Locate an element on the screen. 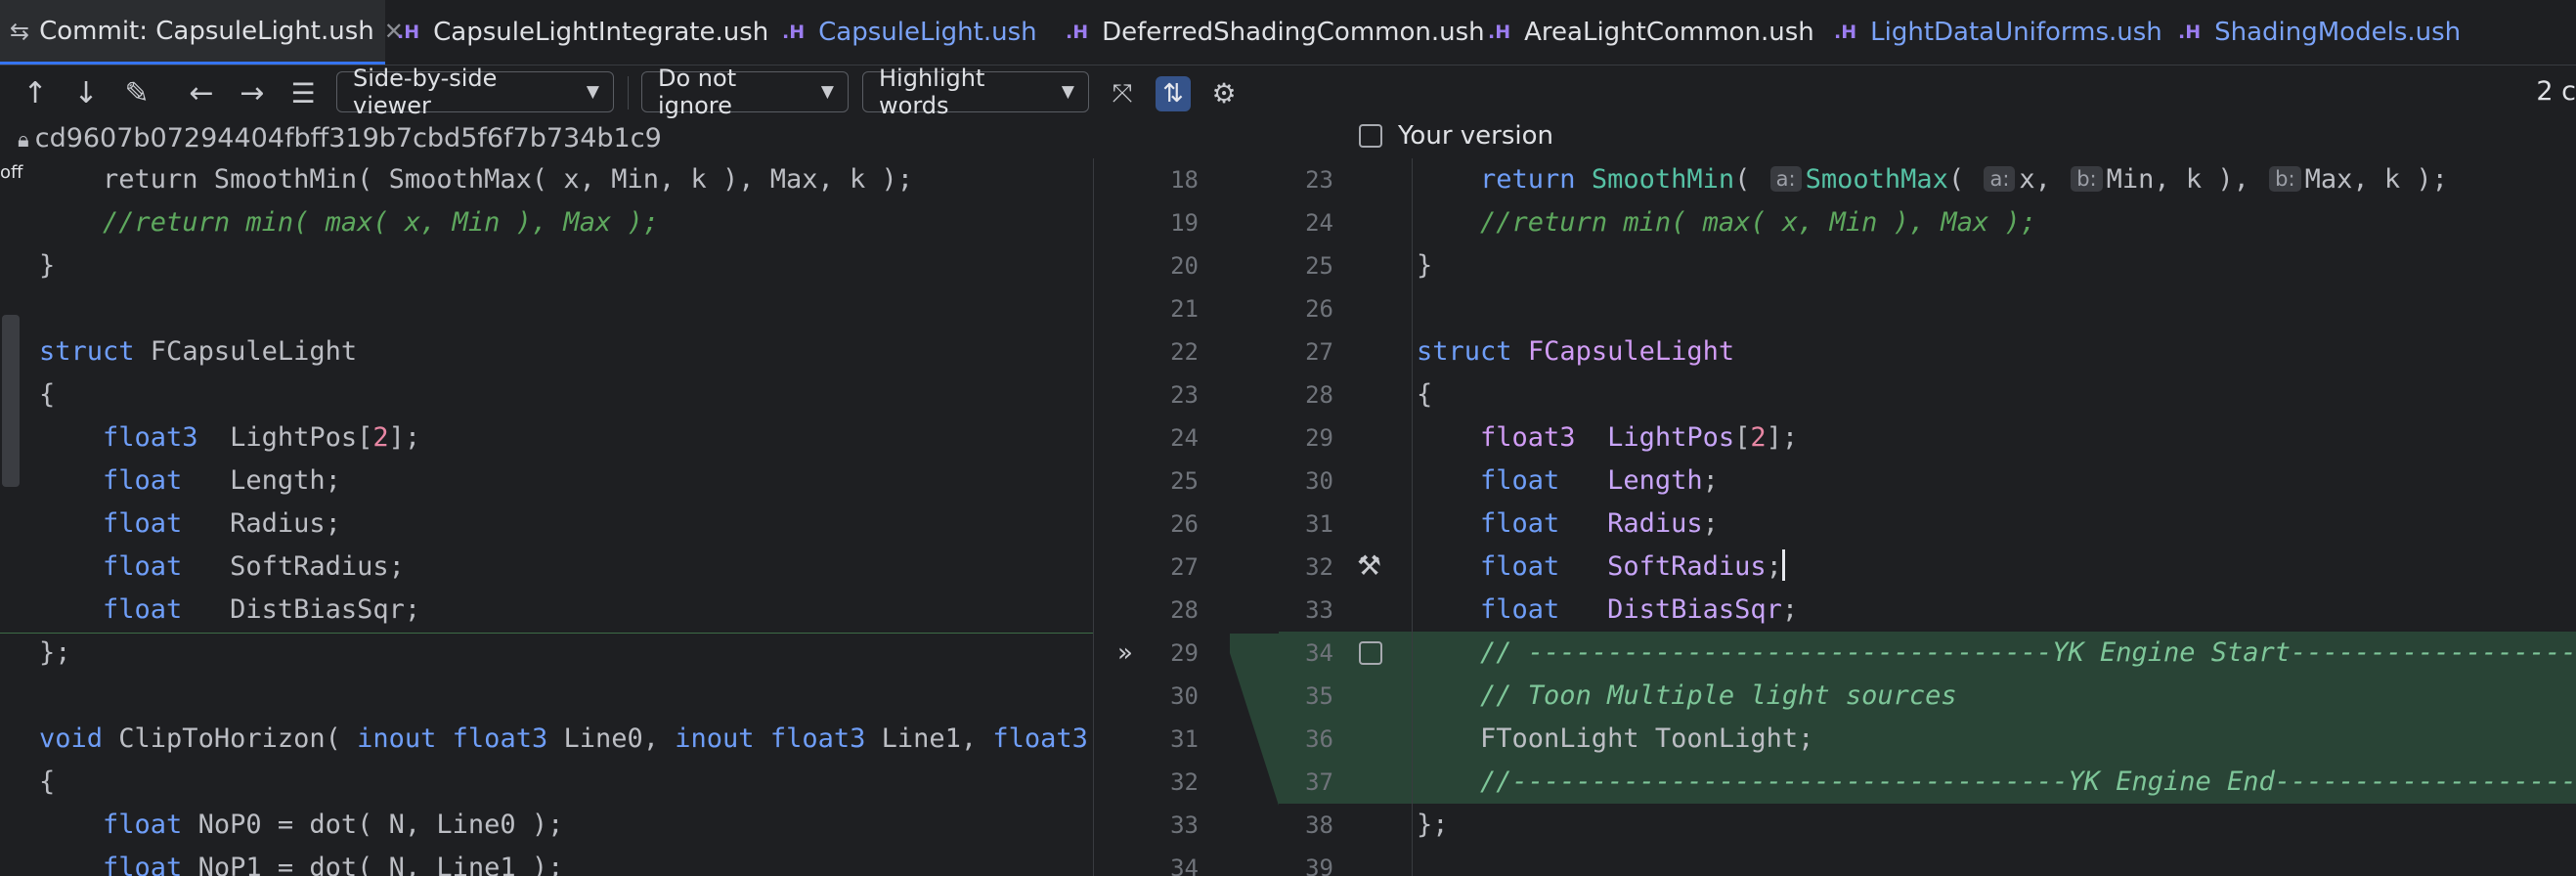 The width and height of the screenshot is (2576, 876). tab-label: DeferredShadingCommon.ush is located at coordinates (1293, 32).